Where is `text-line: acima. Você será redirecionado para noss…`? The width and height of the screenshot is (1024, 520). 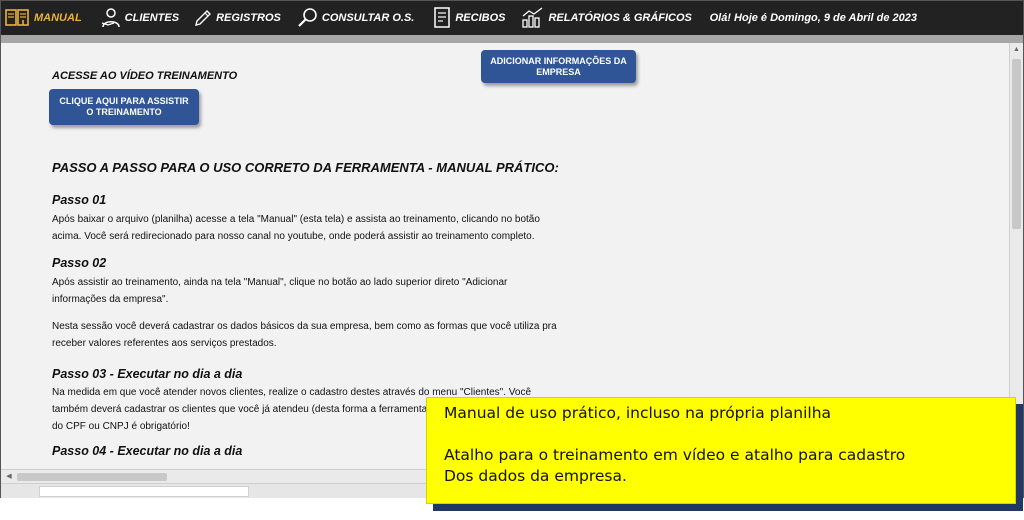
text-line: acima. Você será redirecionado para noss… is located at coordinates (293, 236).